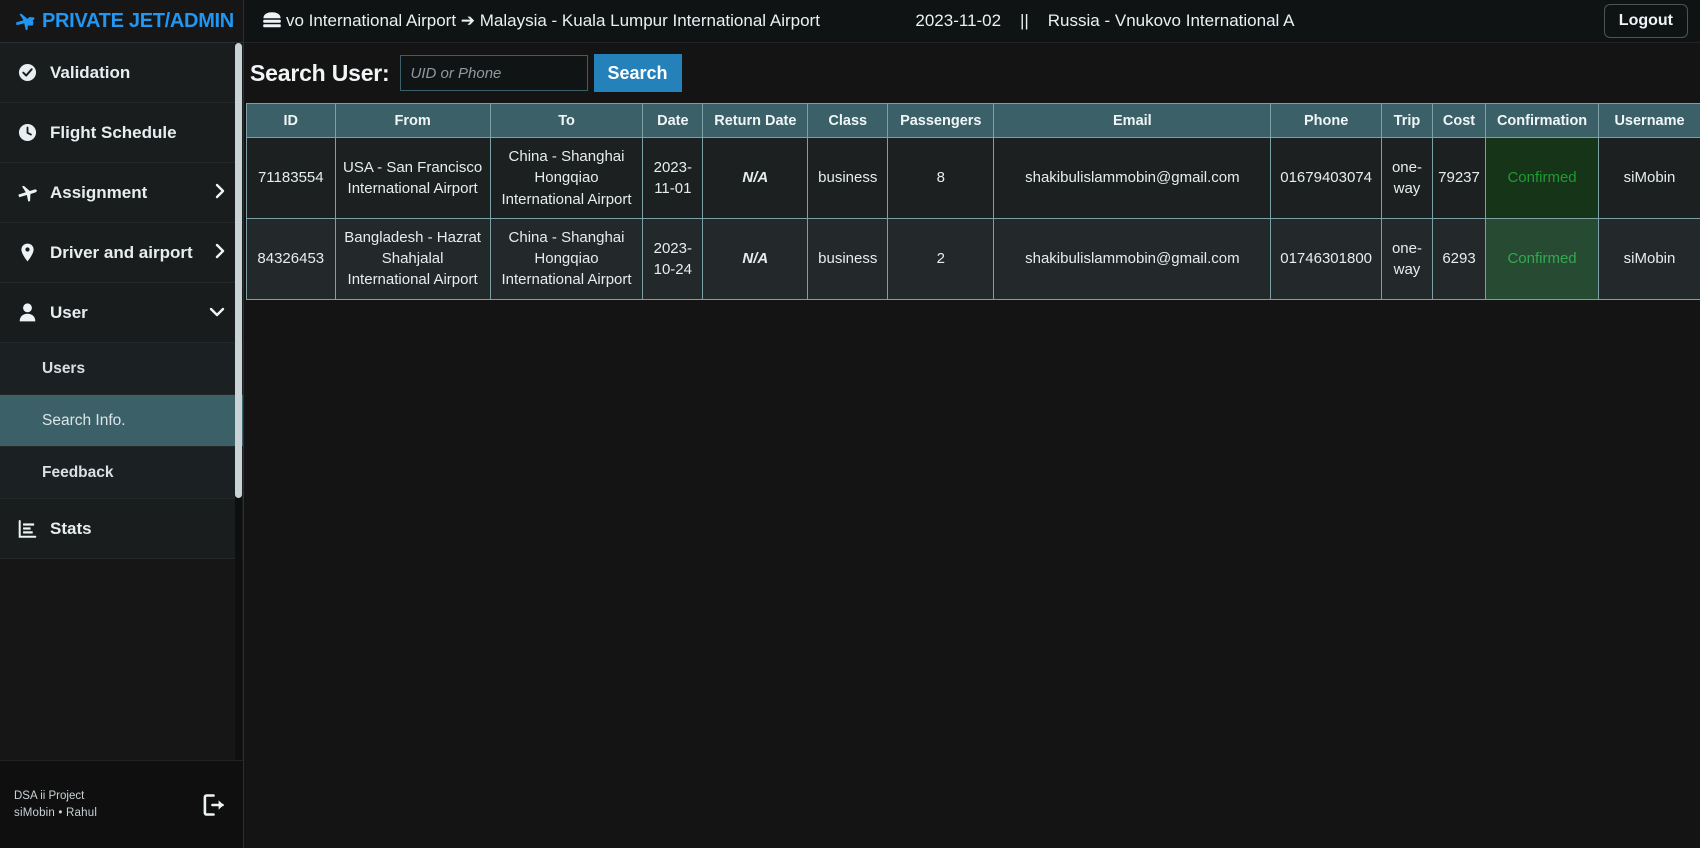 The image size is (1700, 848). Describe the element at coordinates (291, 258) in the screenshot. I see `cell-id: 84326453` at that location.